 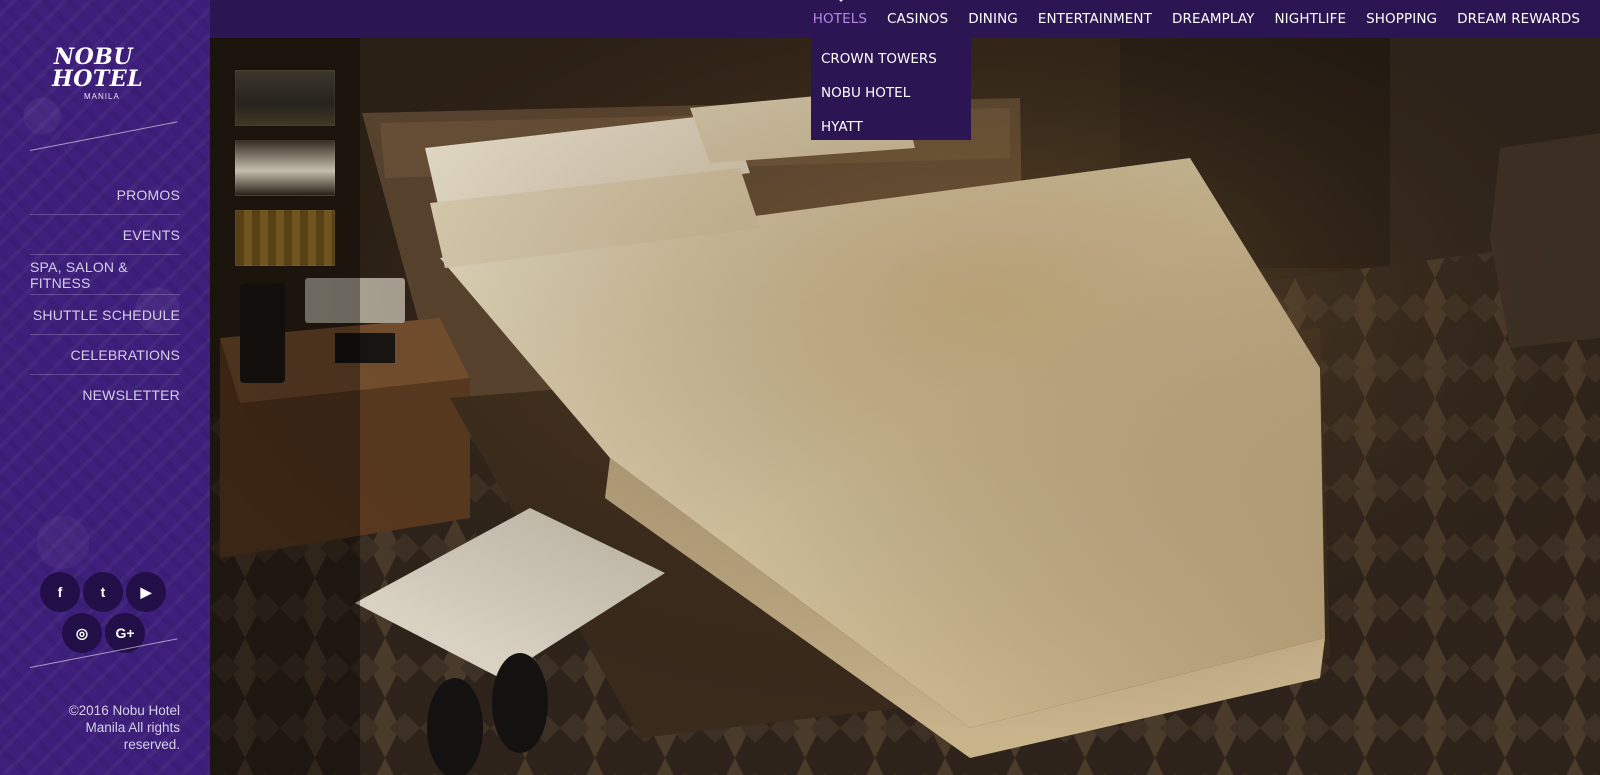 What do you see at coordinates (98, 79) in the screenshot?
I see `logo-line-2: HOTEL` at bounding box center [98, 79].